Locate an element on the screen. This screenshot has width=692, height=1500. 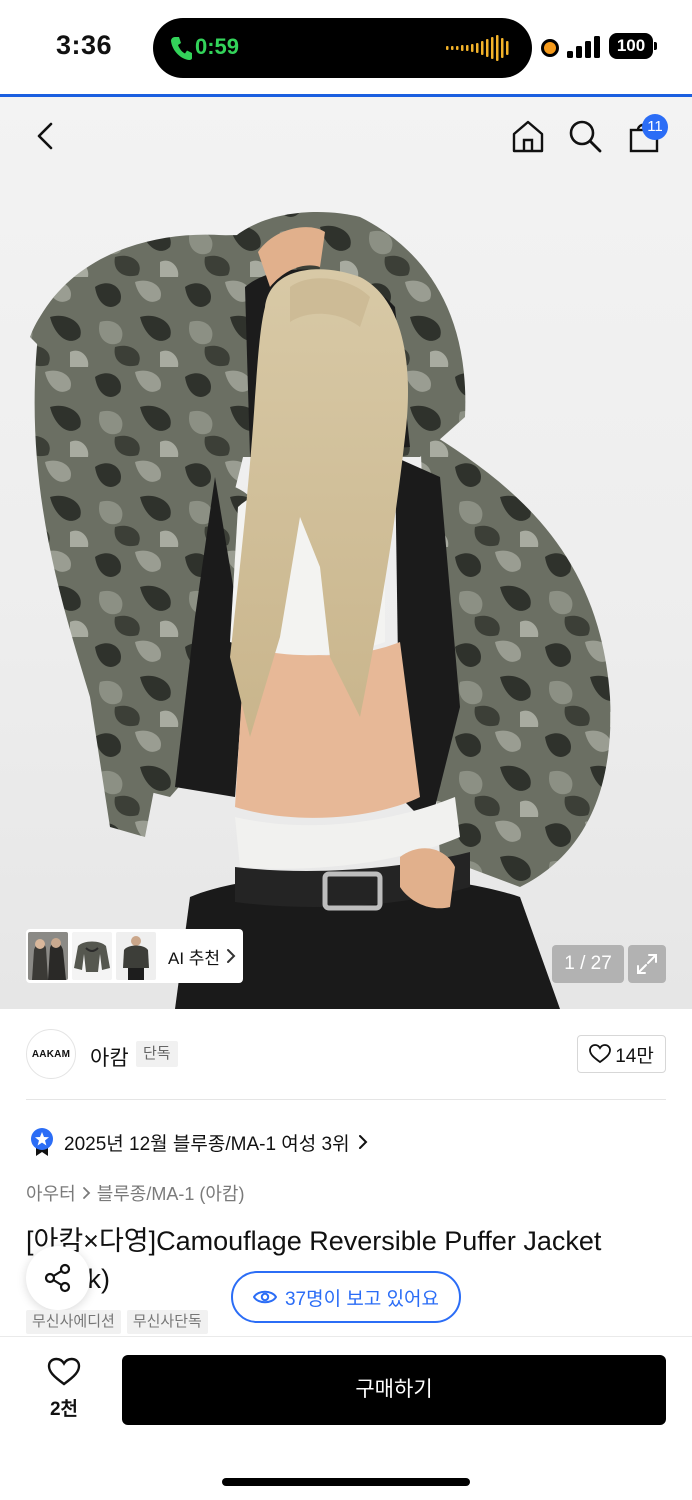
product-tag: 무신사단독 is located at coordinates (167, 1322).